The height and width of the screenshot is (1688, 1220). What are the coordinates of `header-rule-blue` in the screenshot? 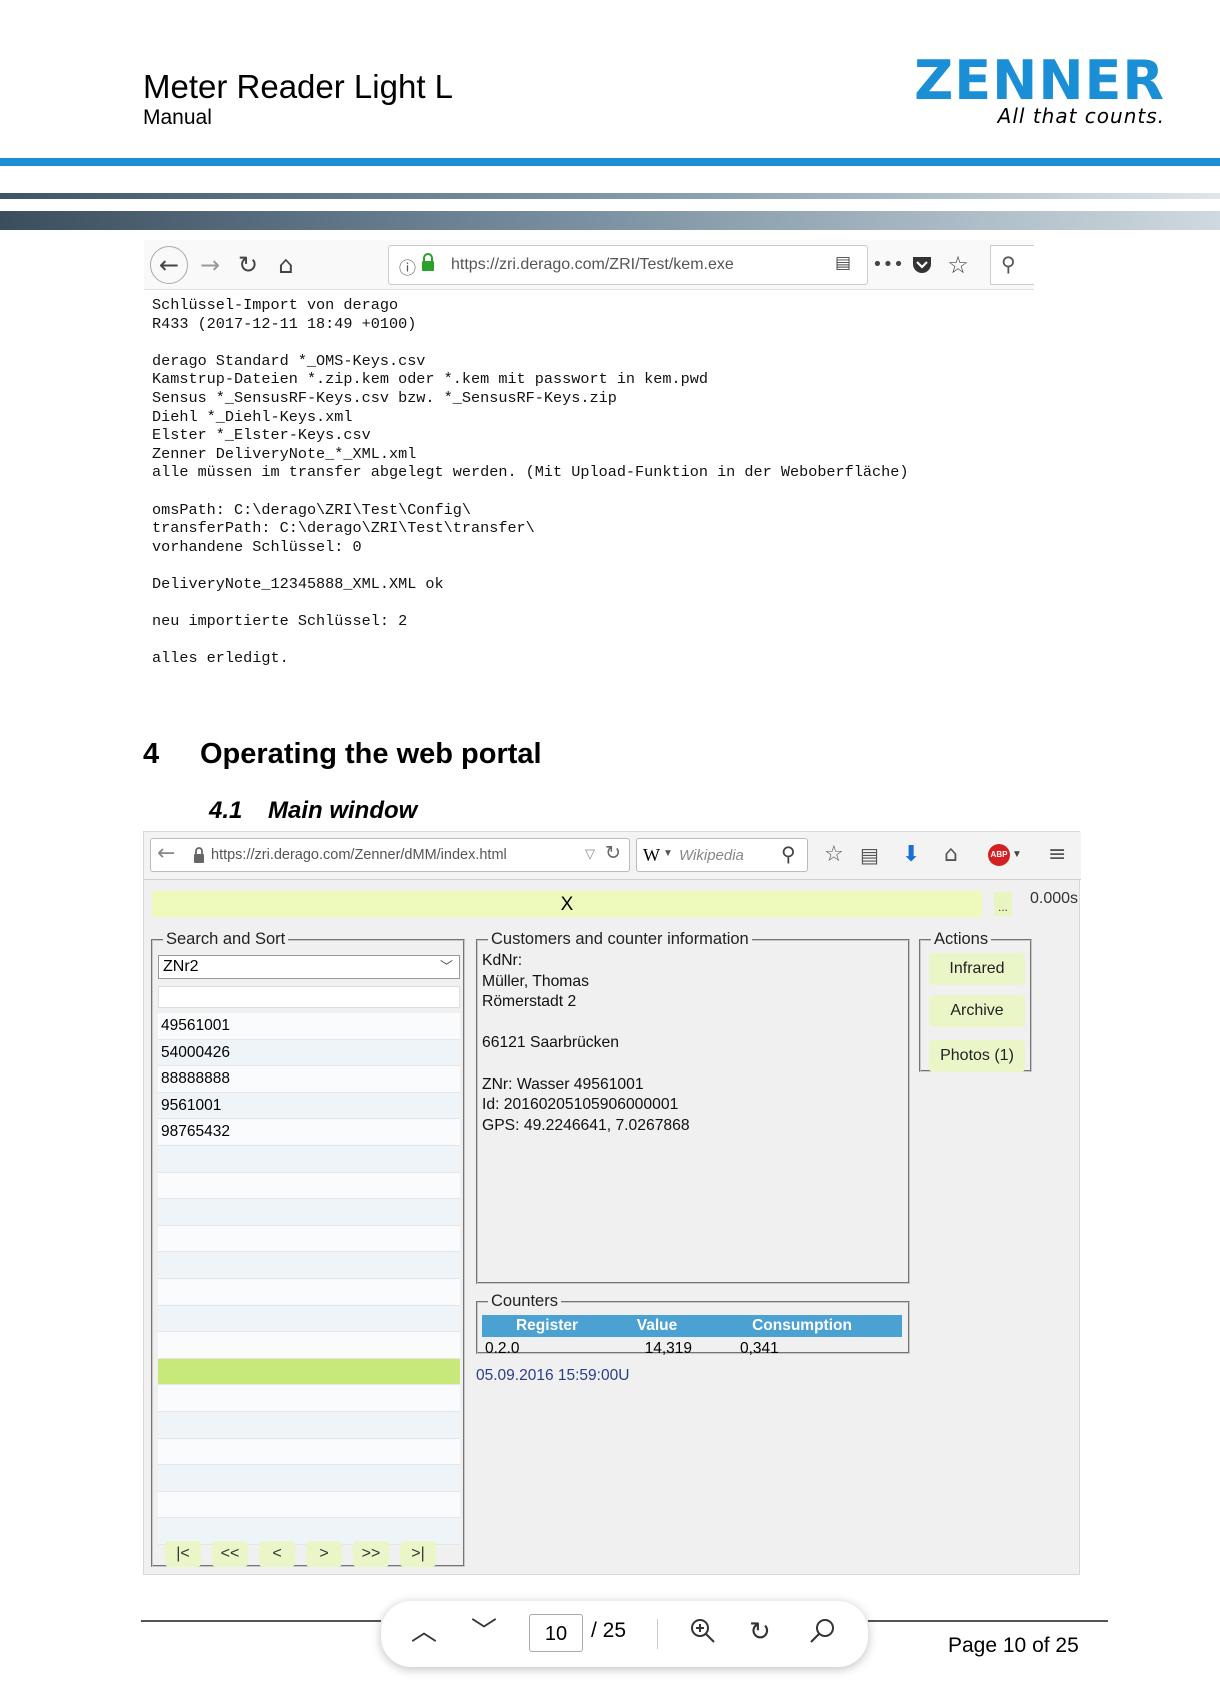 It's located at (610, 162).